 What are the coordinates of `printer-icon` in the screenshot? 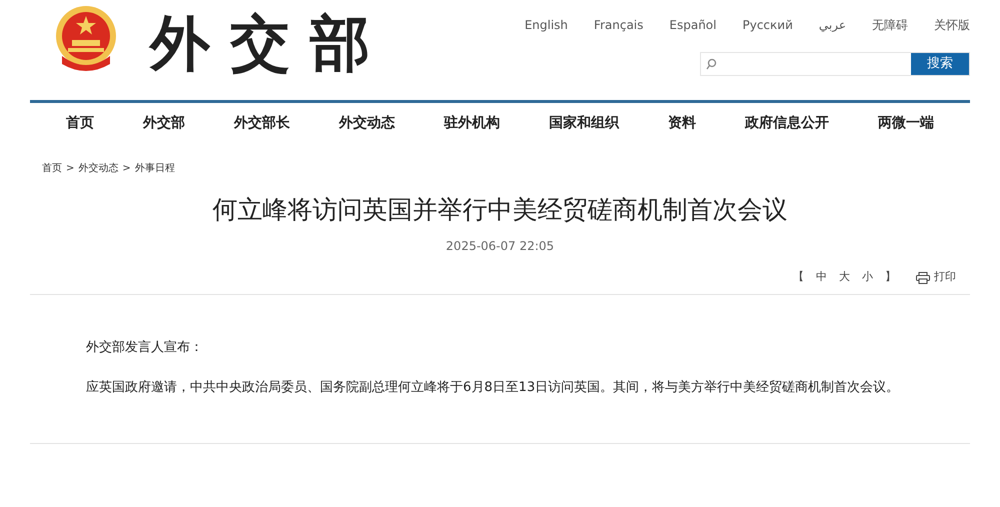 It's located at (923, 278).